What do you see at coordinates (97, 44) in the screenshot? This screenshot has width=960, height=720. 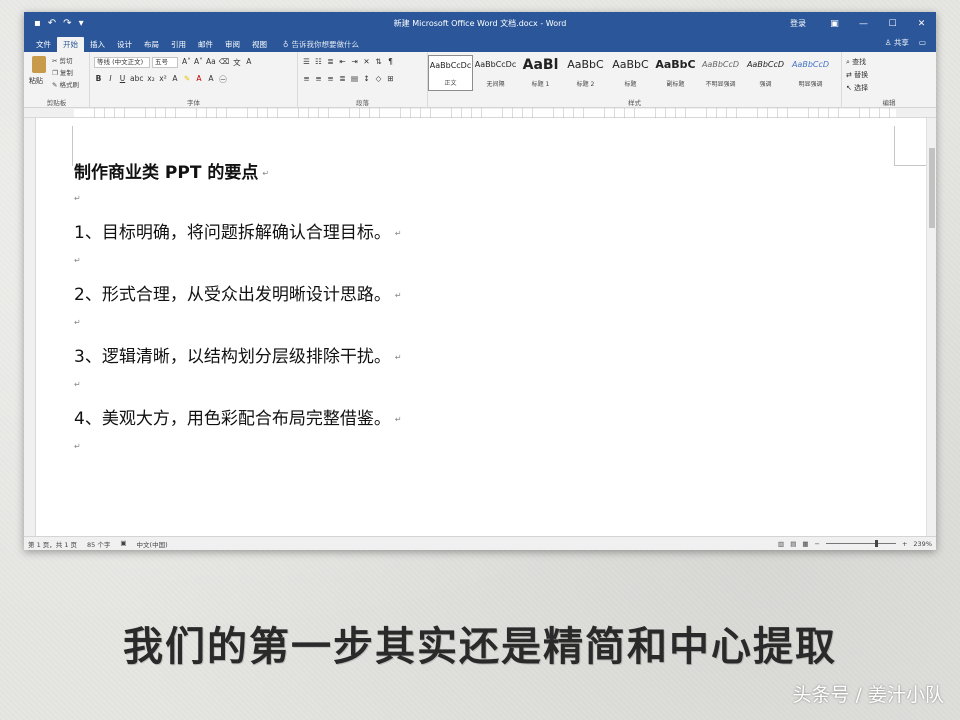 I see `tab-insert: 插入` at bounding box center [97, 44].